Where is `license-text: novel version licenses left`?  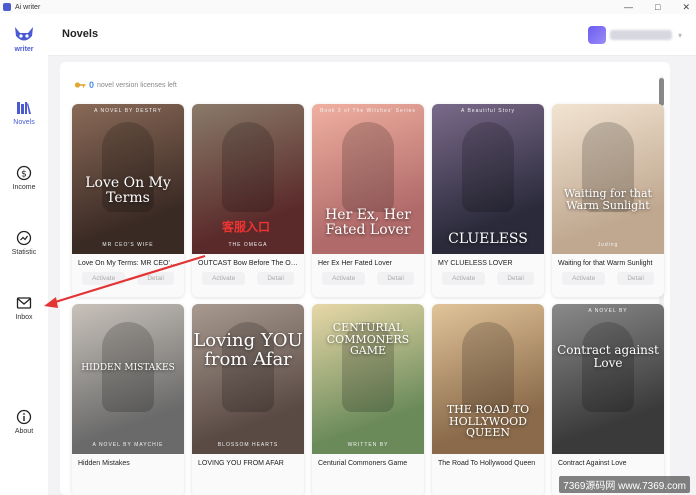
license-text: novel version licenses left is located at coordinates (137, 85).